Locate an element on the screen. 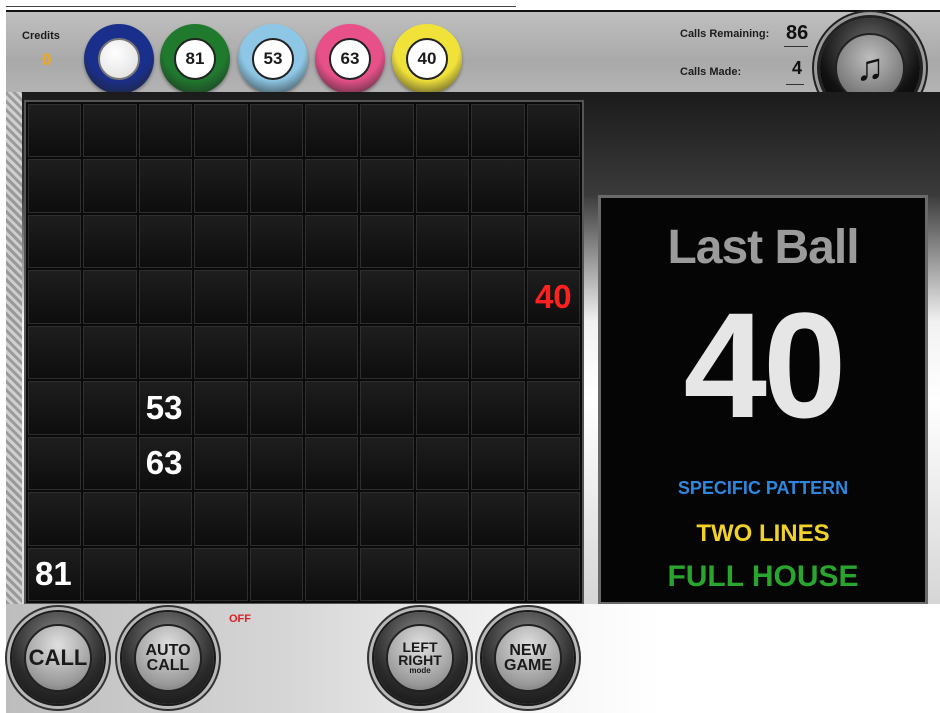  last-ball-title: Last Ball is located at coordinates (763, 247).